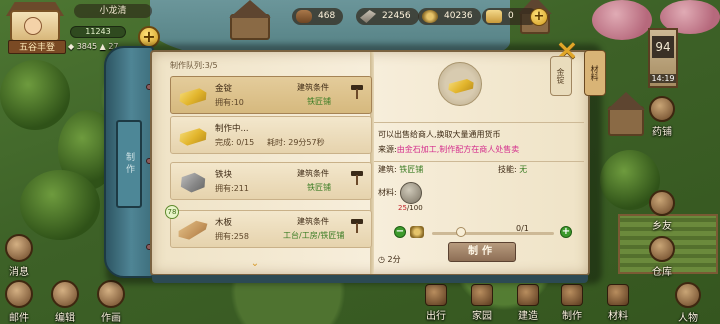 This screenshot has height=324, width=720. Describe the element at coordinates (662, 226) in the screenshot. I see `villager-label: 乡友` at that location.